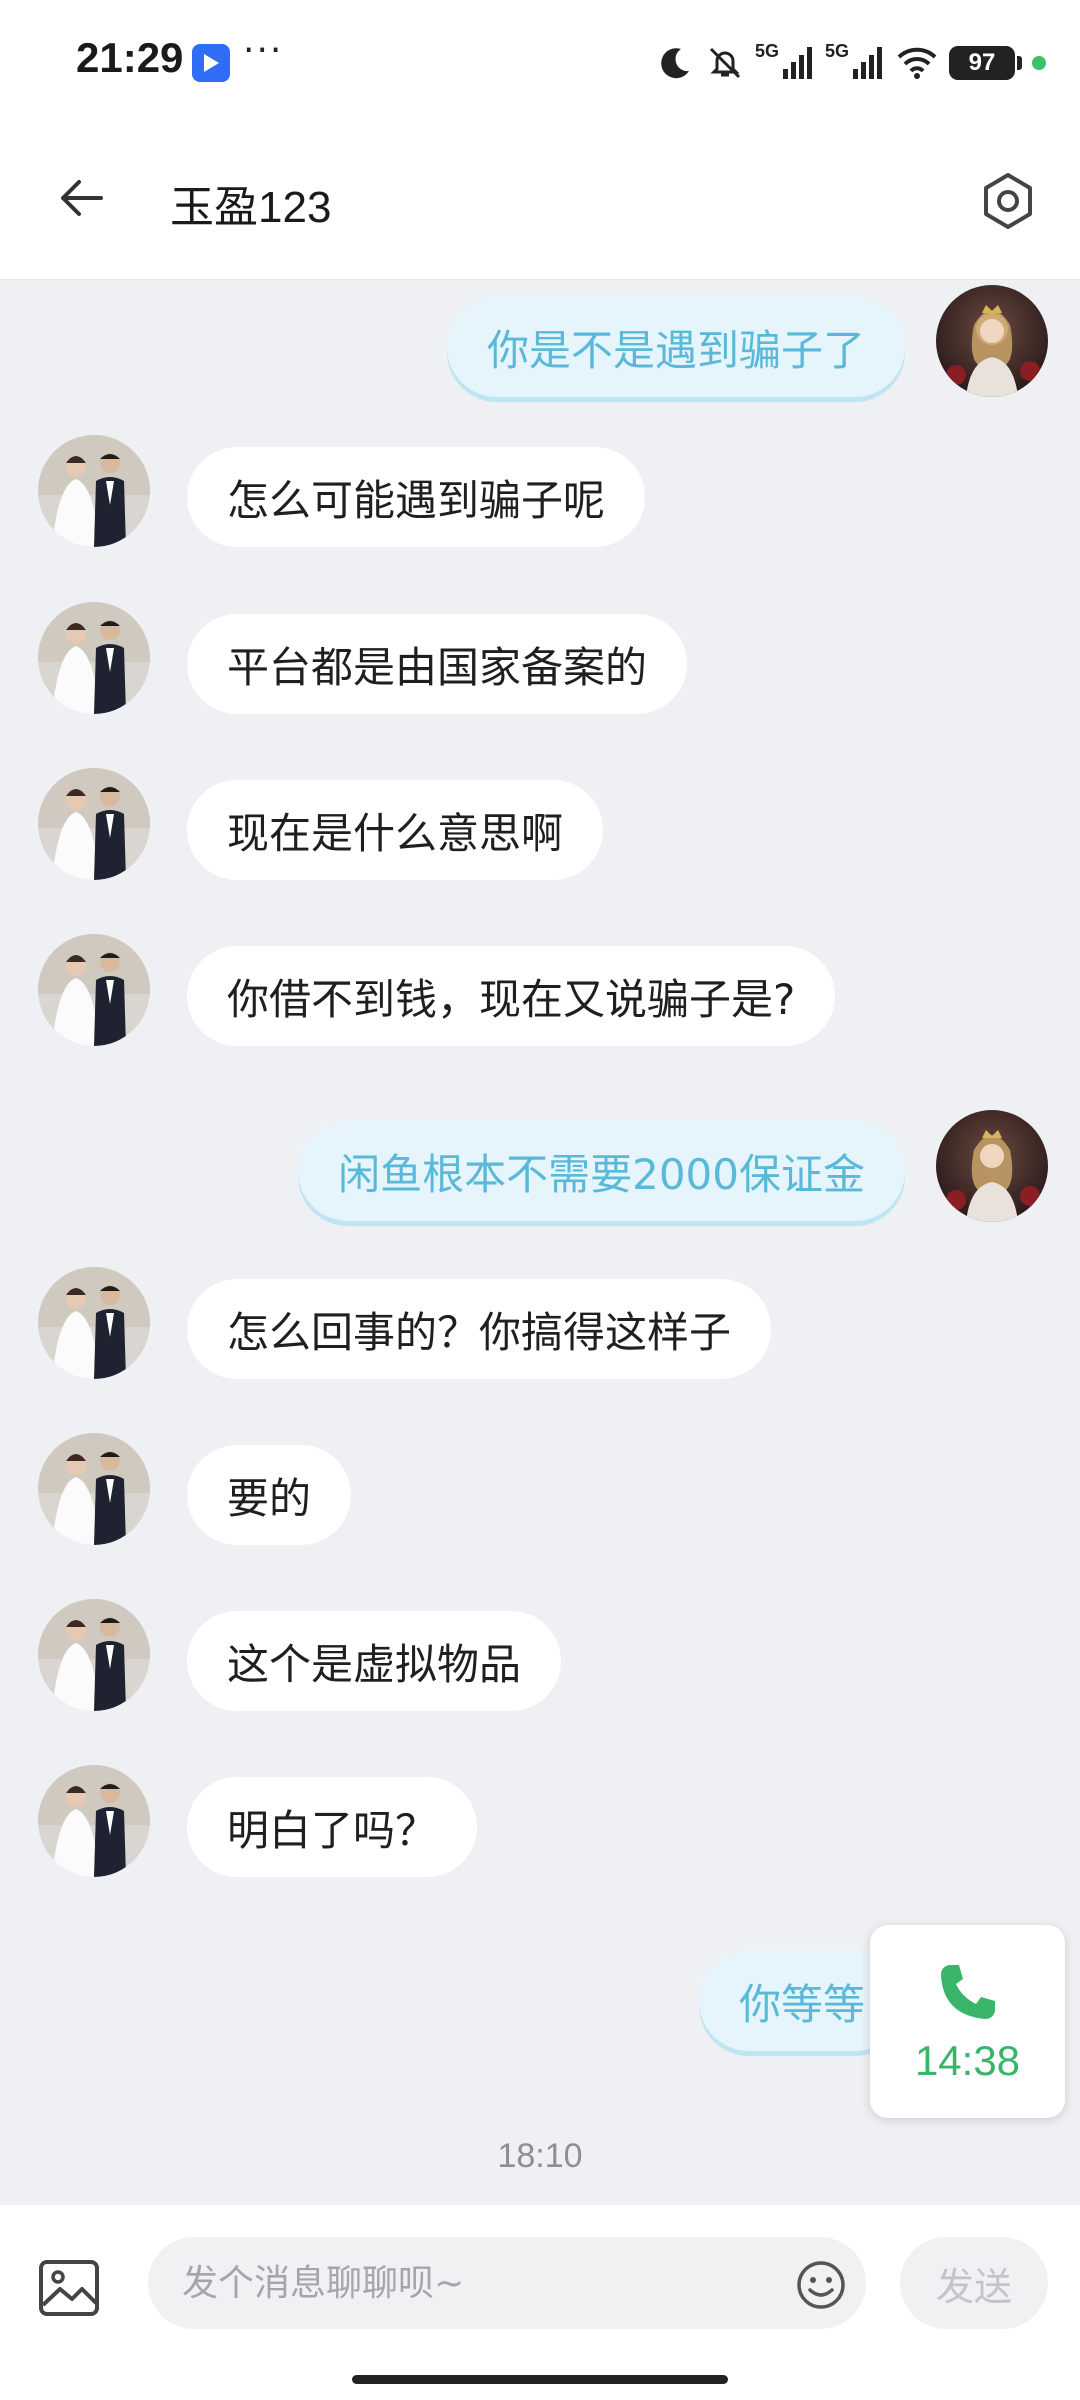 This screenshot has height=2400, width=1080. What do you see at coordinates (917, 63) in the screenshot?
I see `wifi-icon` at bounding box center [917, 63].